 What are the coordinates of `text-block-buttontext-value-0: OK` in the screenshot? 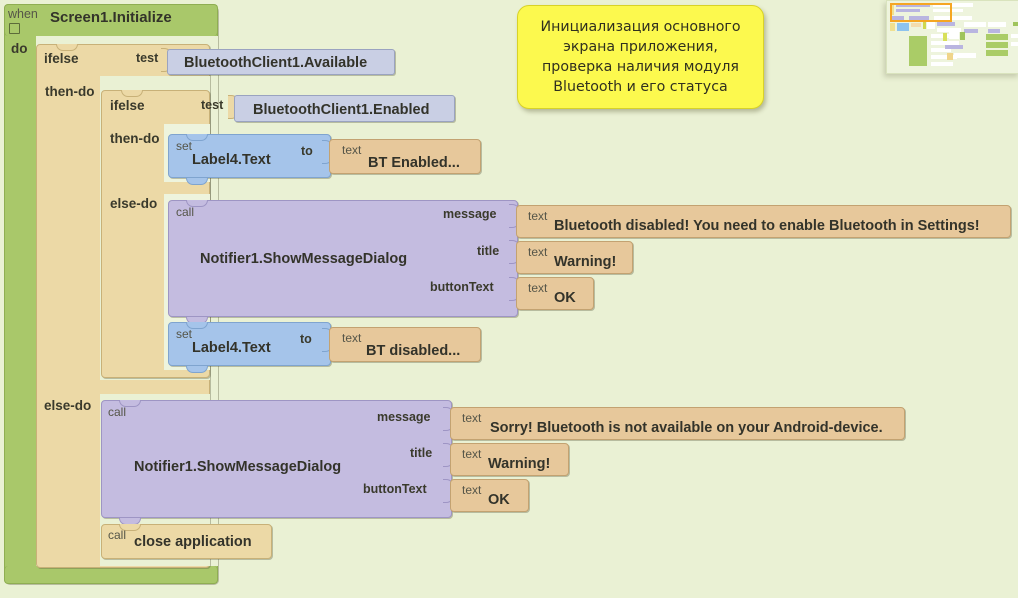 It's located at (565, 298).